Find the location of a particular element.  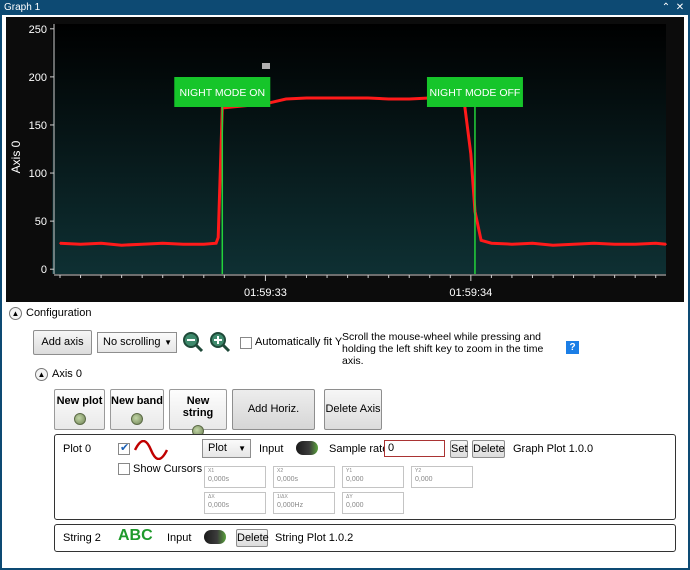

y-axis: 0 50 100 150 200 250 is located at coordinates (42, 150).